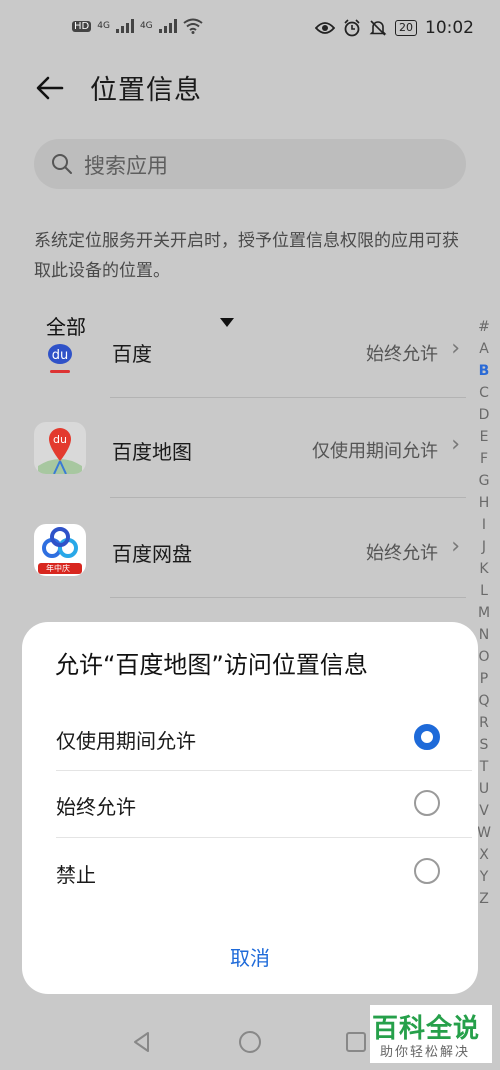  Describe the element at coordinates (152, 452) in the screenshot. I see `app-name: 百度地图` at that location.